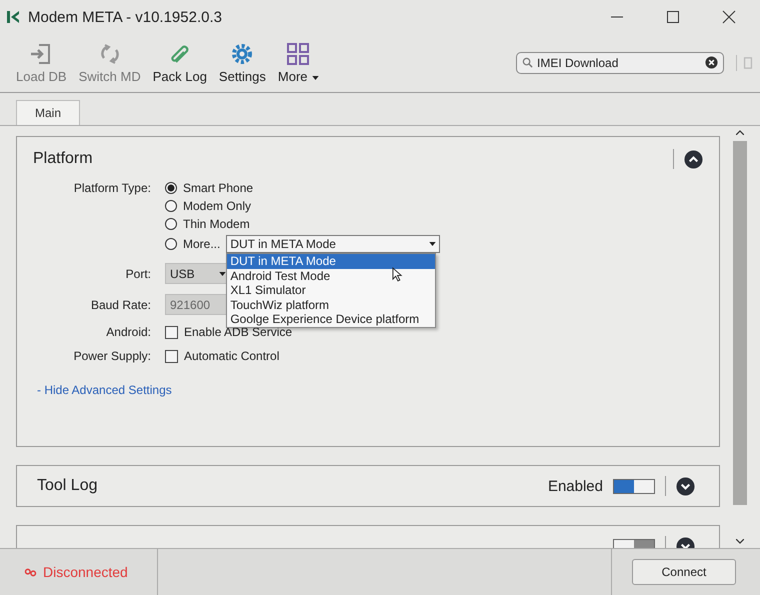  I want to click on toolbar-button: More, so click(298, 63).